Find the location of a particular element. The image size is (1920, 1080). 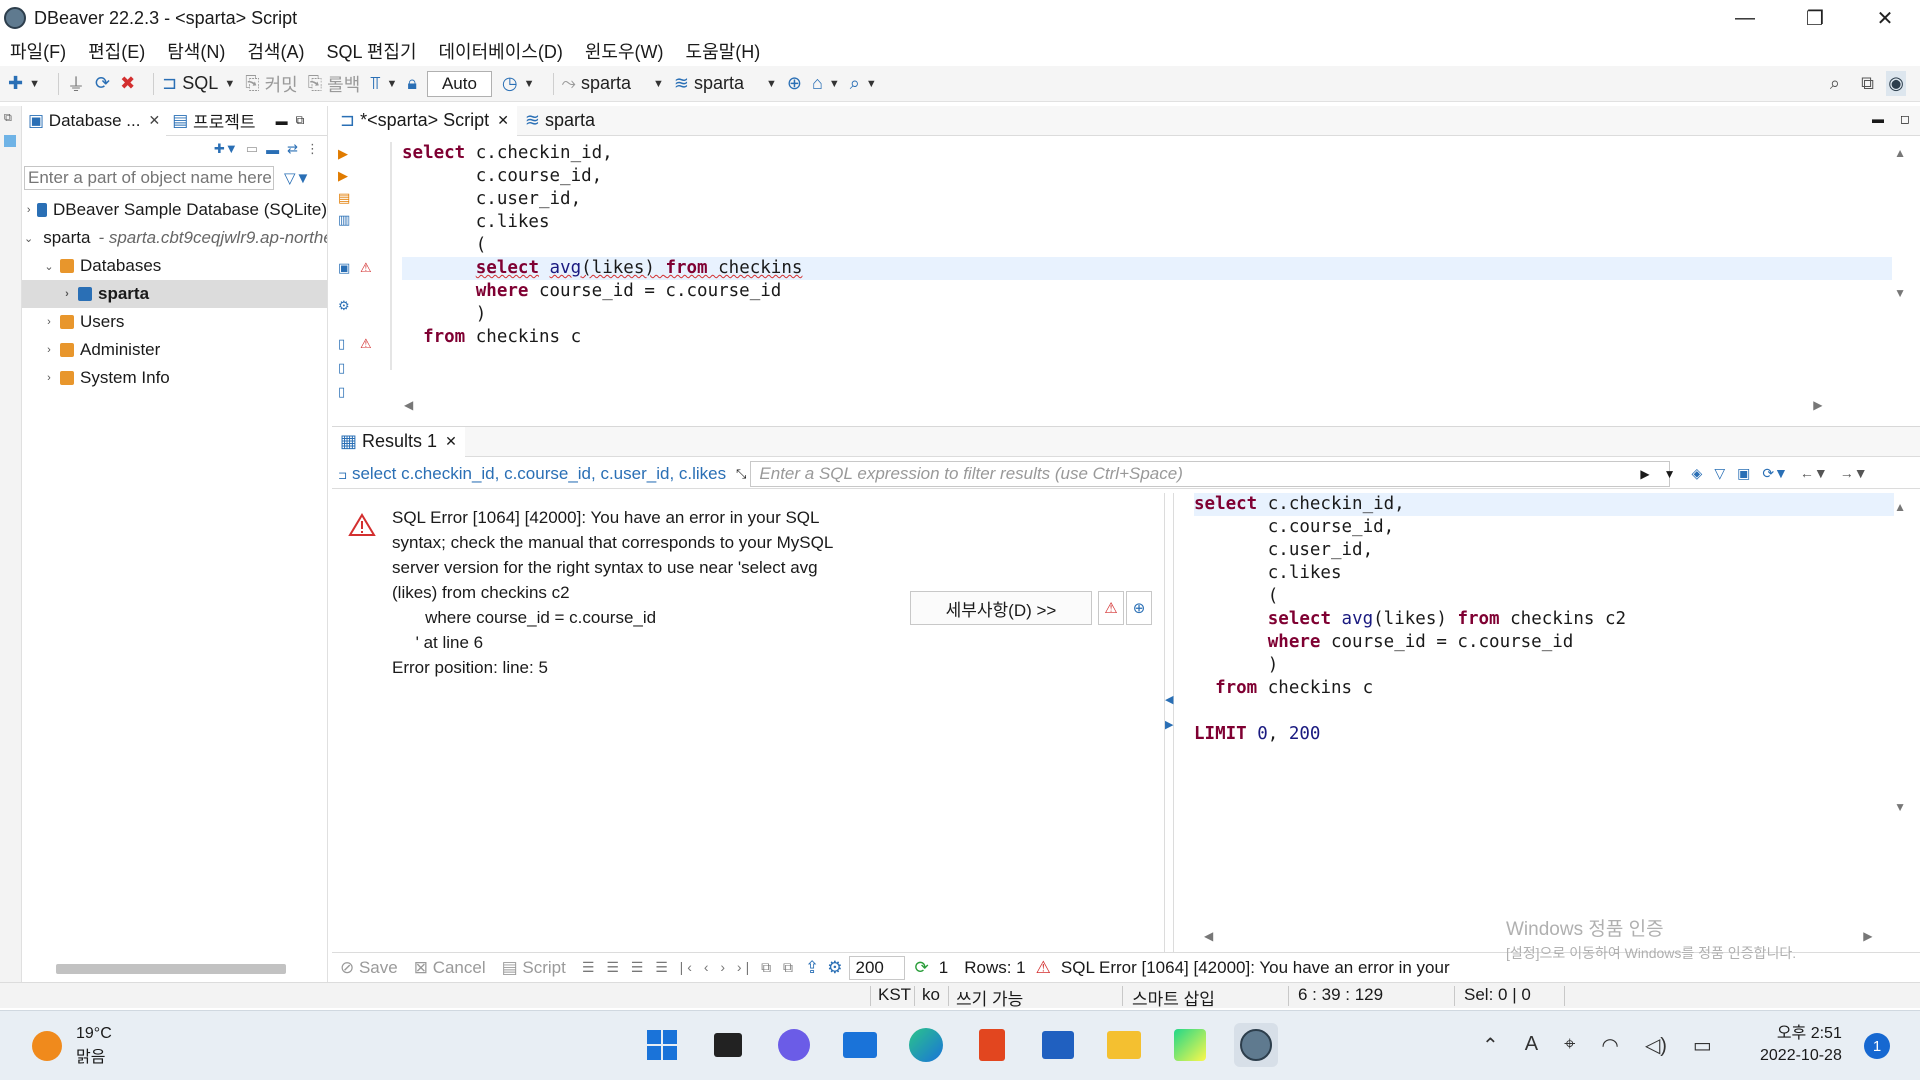

dbeaver-perspective-button: ◉ is located at coordinates (1896, 83).